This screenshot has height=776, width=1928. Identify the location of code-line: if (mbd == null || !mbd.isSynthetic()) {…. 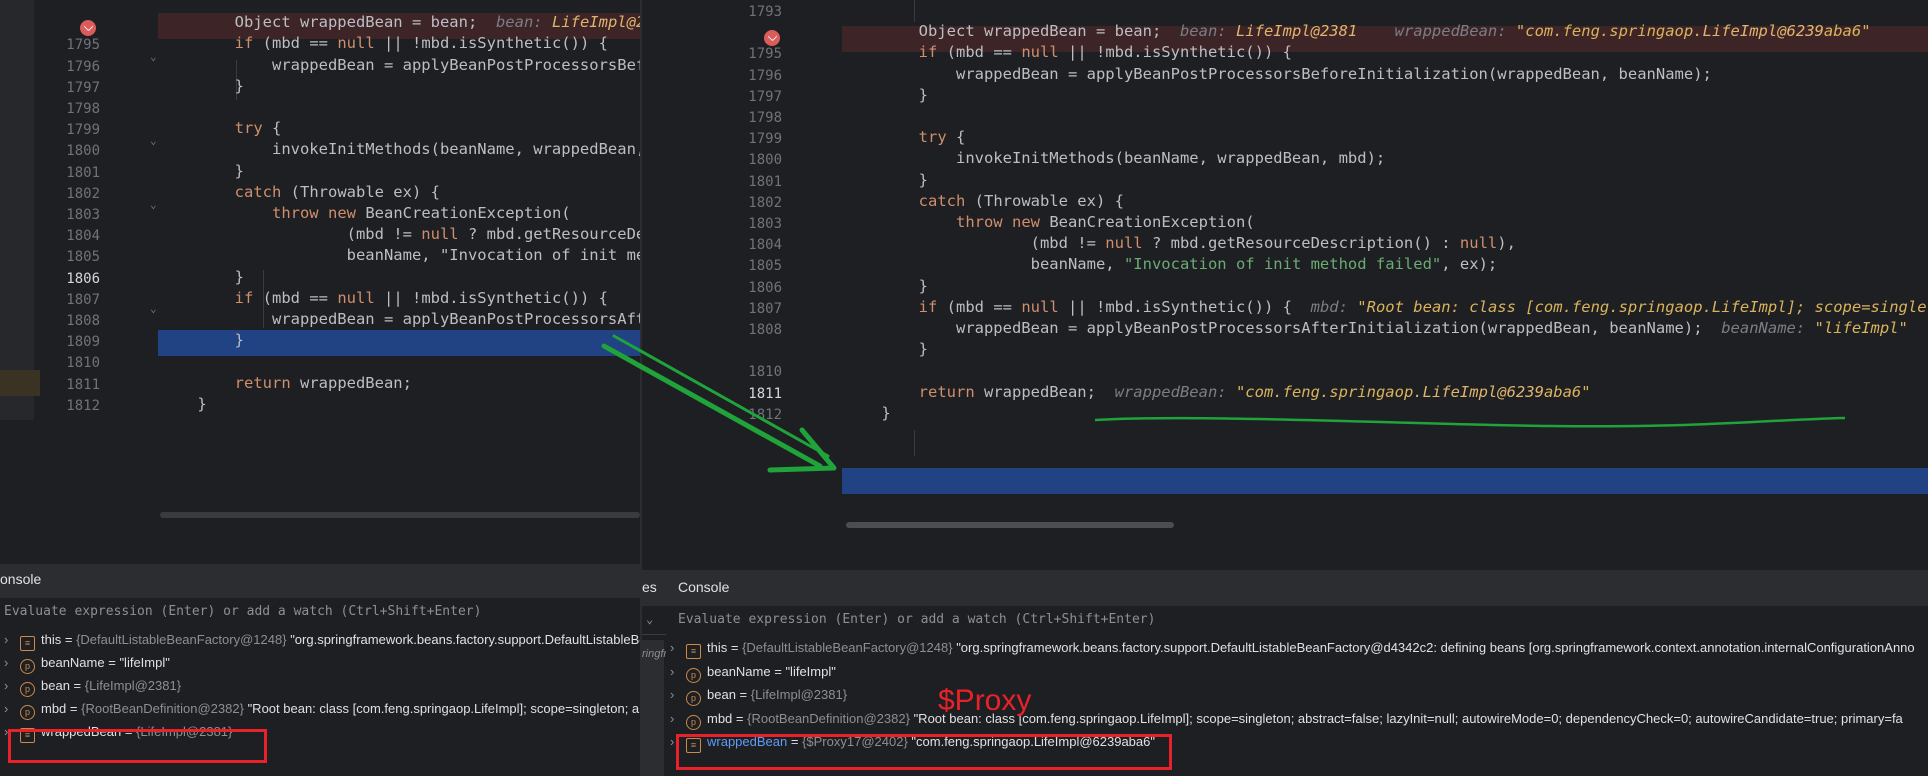
(1386, 307).